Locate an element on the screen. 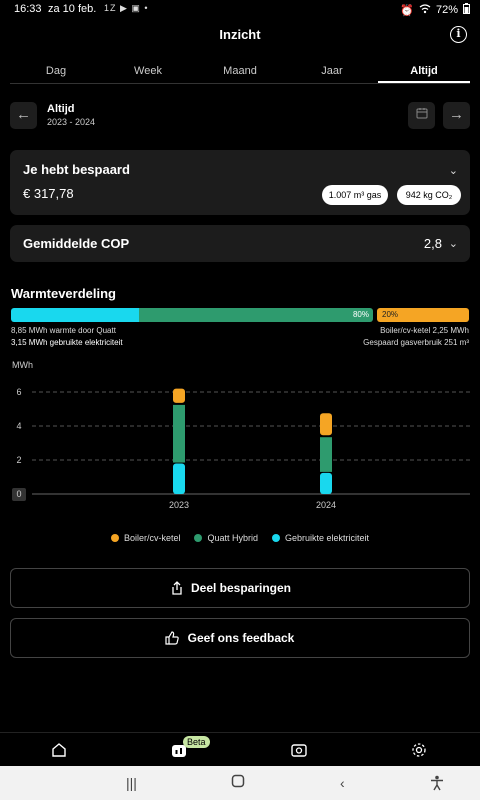 The height and width of the screenshot is (800, 480). hybrid-pct: 80% is located at coordinates (360, 314).